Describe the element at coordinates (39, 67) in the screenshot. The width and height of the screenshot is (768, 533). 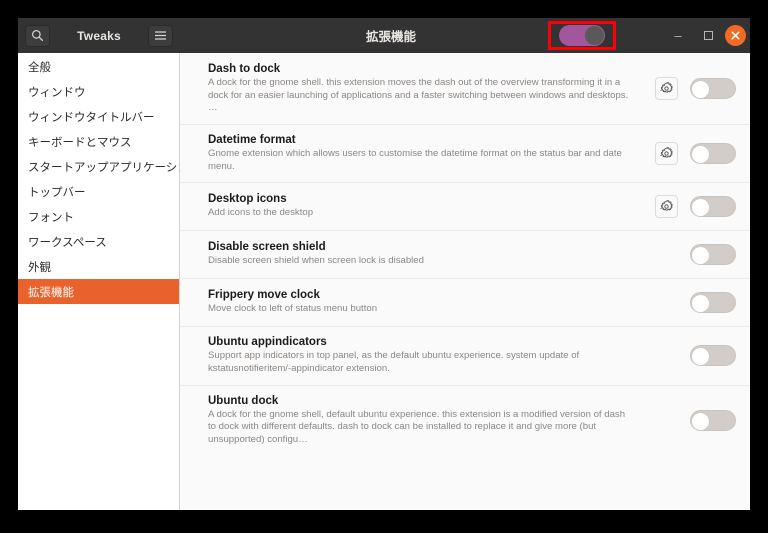
I see `sidebar-item-label: 全般` at that location.